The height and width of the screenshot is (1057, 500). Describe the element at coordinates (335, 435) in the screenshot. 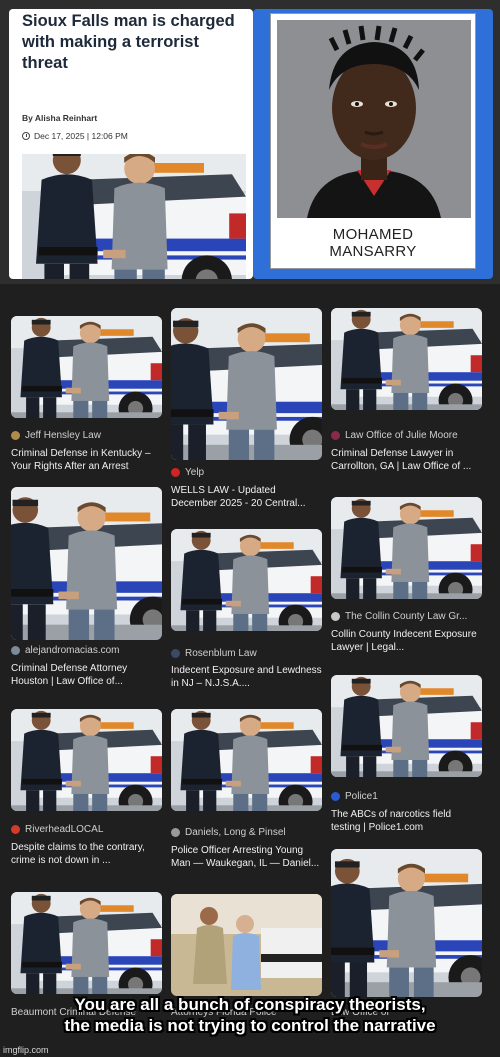

I see `law-icon` at that location.